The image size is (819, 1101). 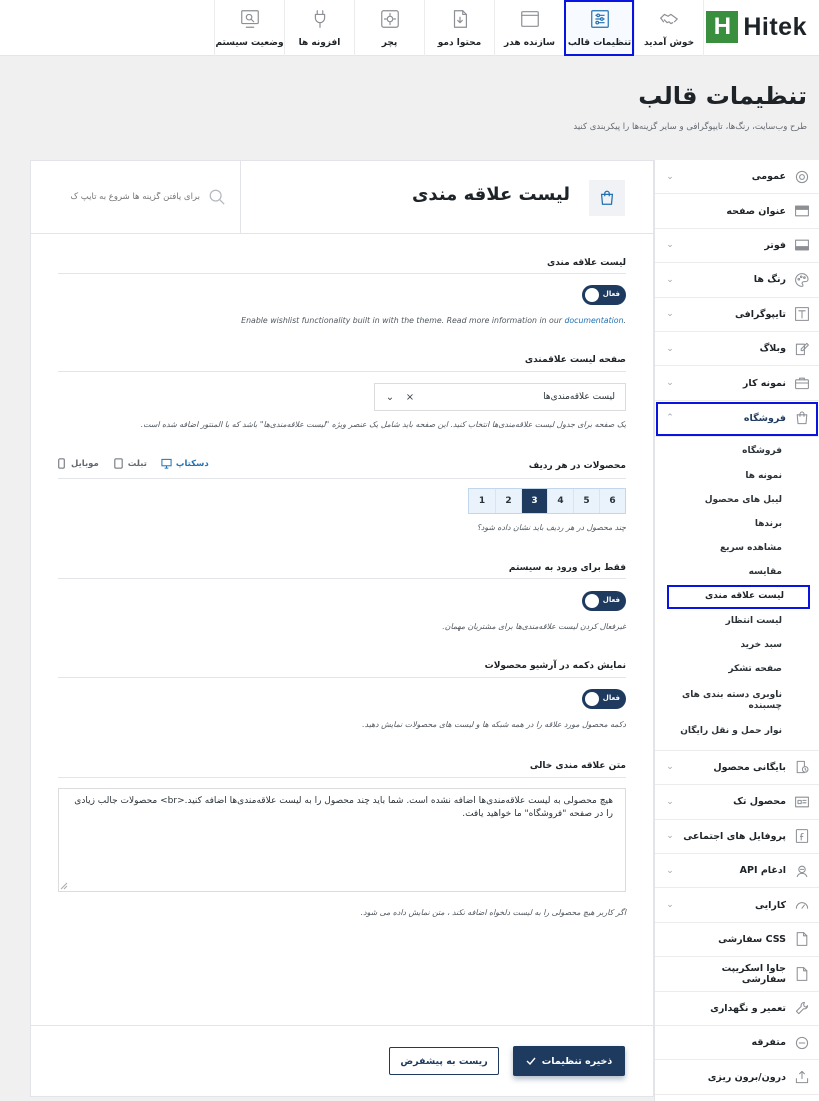 I want to click on sidebar-item-label: پروفایل های اجتماعی, so click(x=734, y=836).